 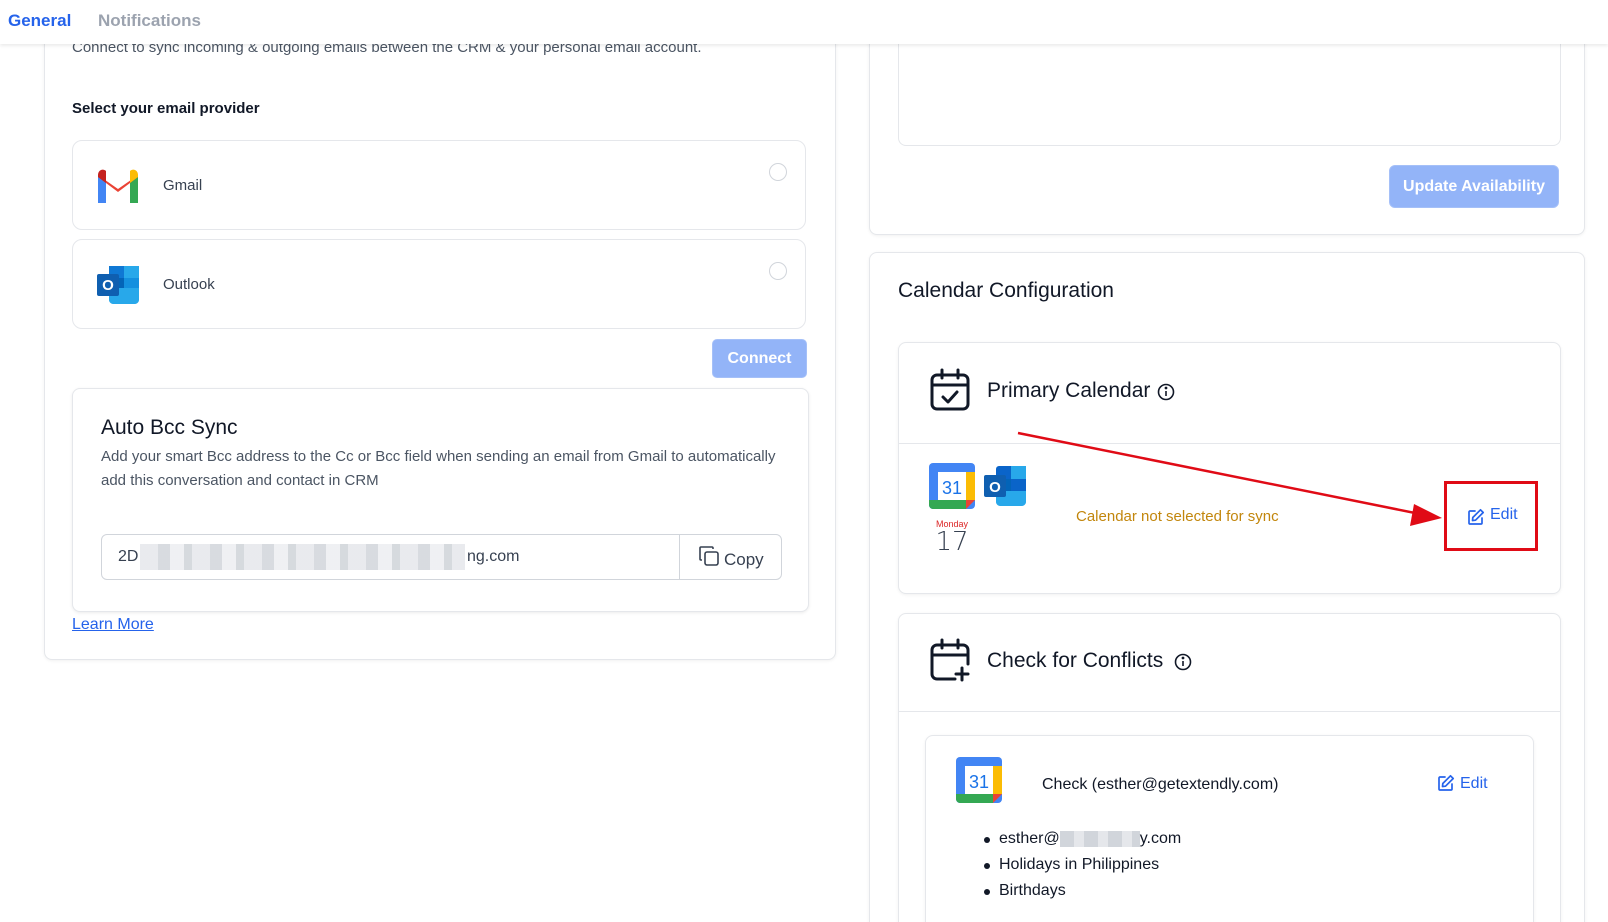 I want to click on list-item: esther@ y.com, so click(x=1081, y=839).